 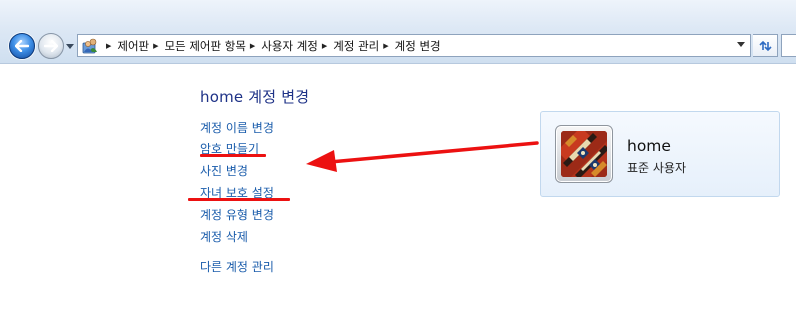 I want to click on account-card: home 표준 사용자, so click(x=660, y=154).